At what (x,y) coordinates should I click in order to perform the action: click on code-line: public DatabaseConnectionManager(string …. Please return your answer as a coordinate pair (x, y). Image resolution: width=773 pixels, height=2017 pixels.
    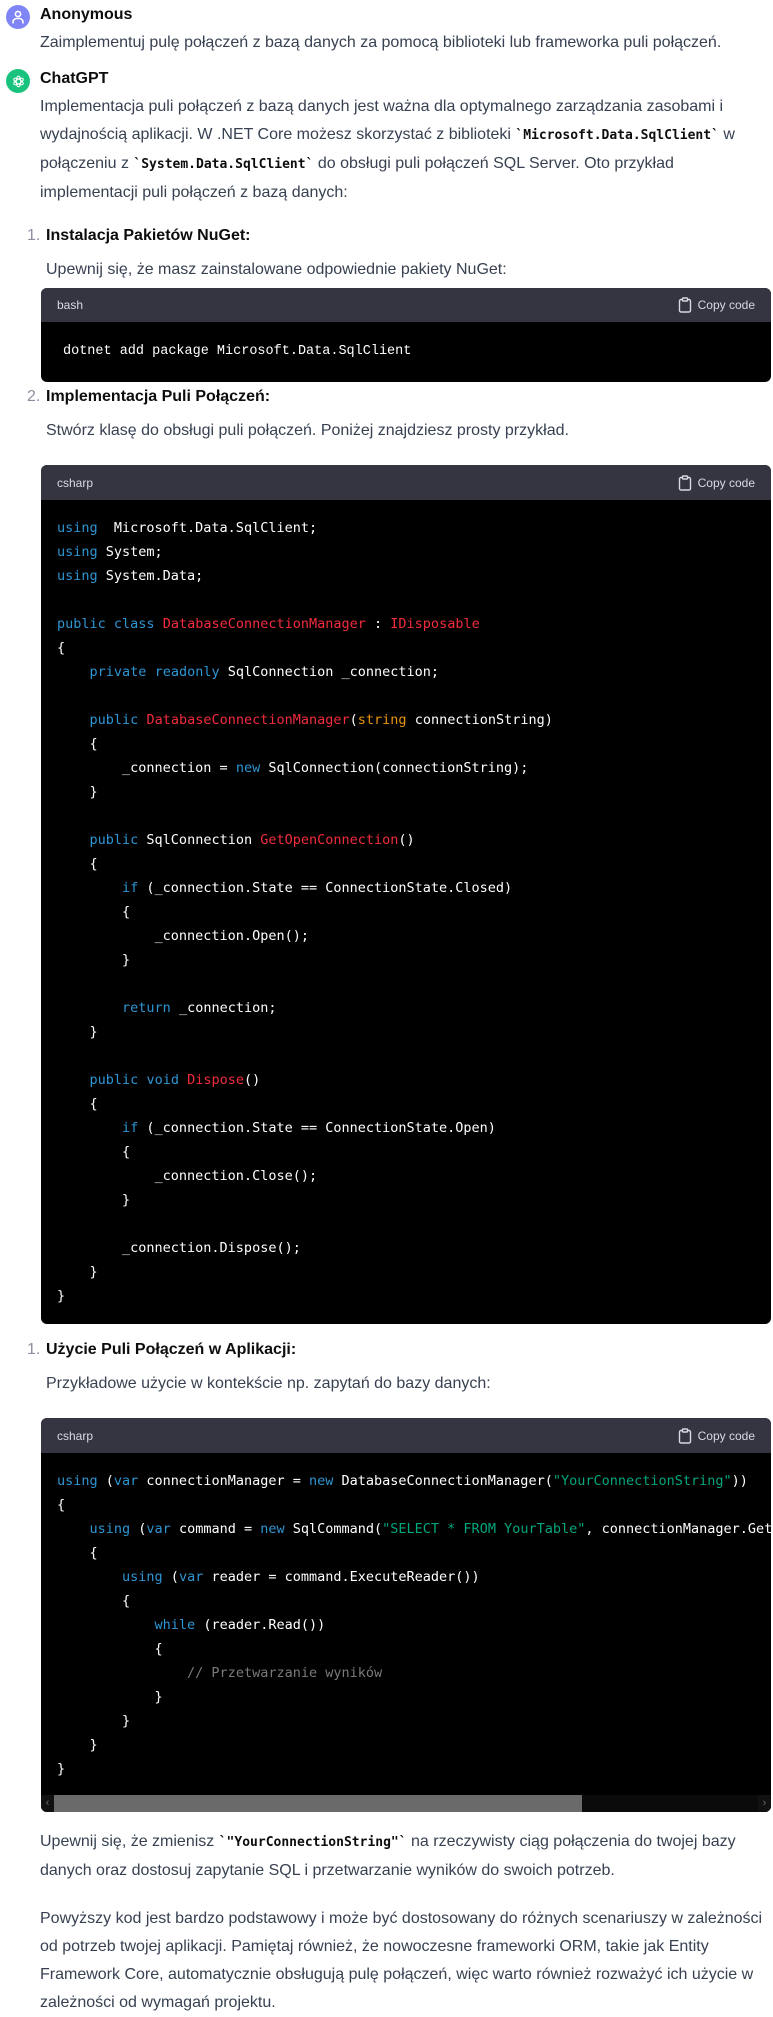
    Looking at the image, I should click on (406, 720).